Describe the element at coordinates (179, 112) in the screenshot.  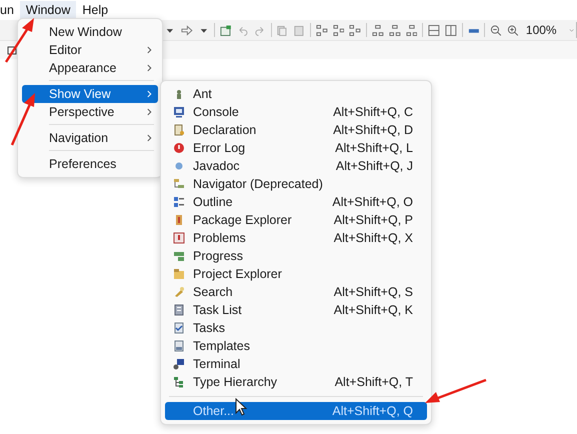
I see `monitor-icon` at that location.